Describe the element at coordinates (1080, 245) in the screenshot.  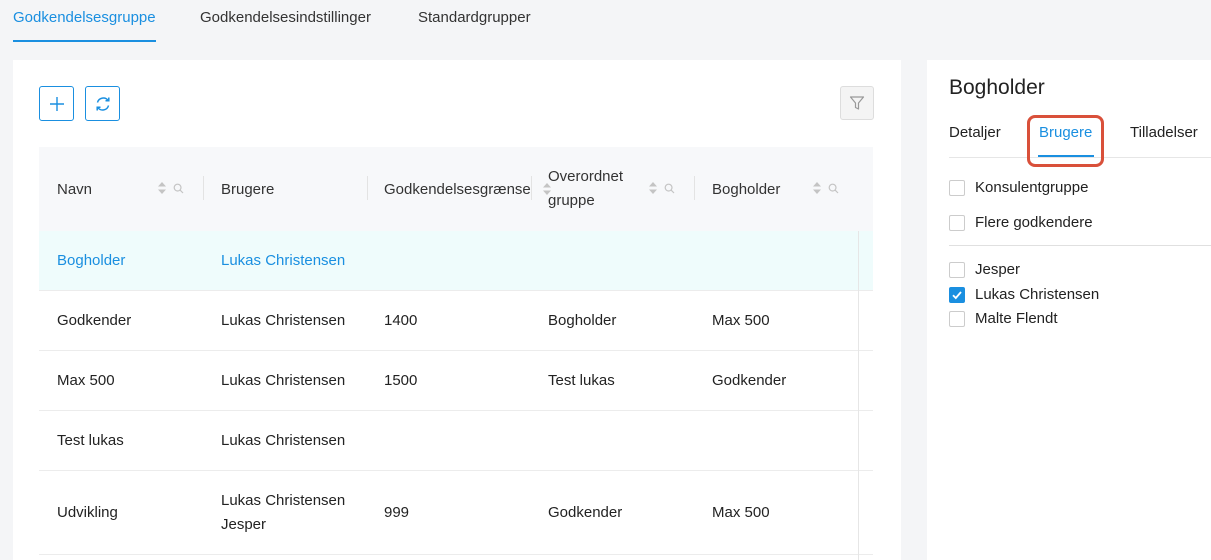
I see `divider` at that location.